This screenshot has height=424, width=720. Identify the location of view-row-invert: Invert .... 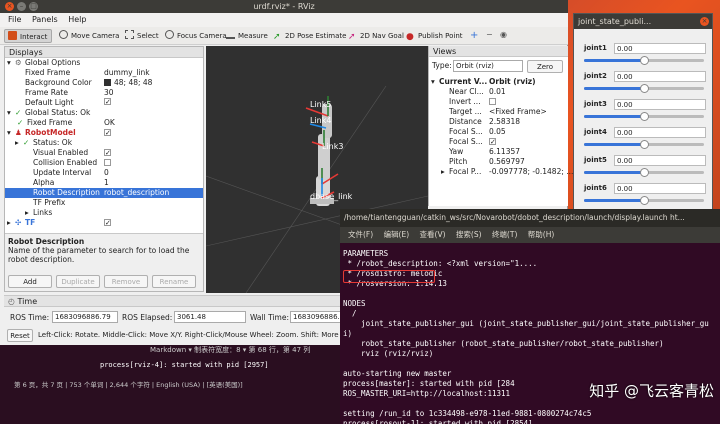
(498, 102).